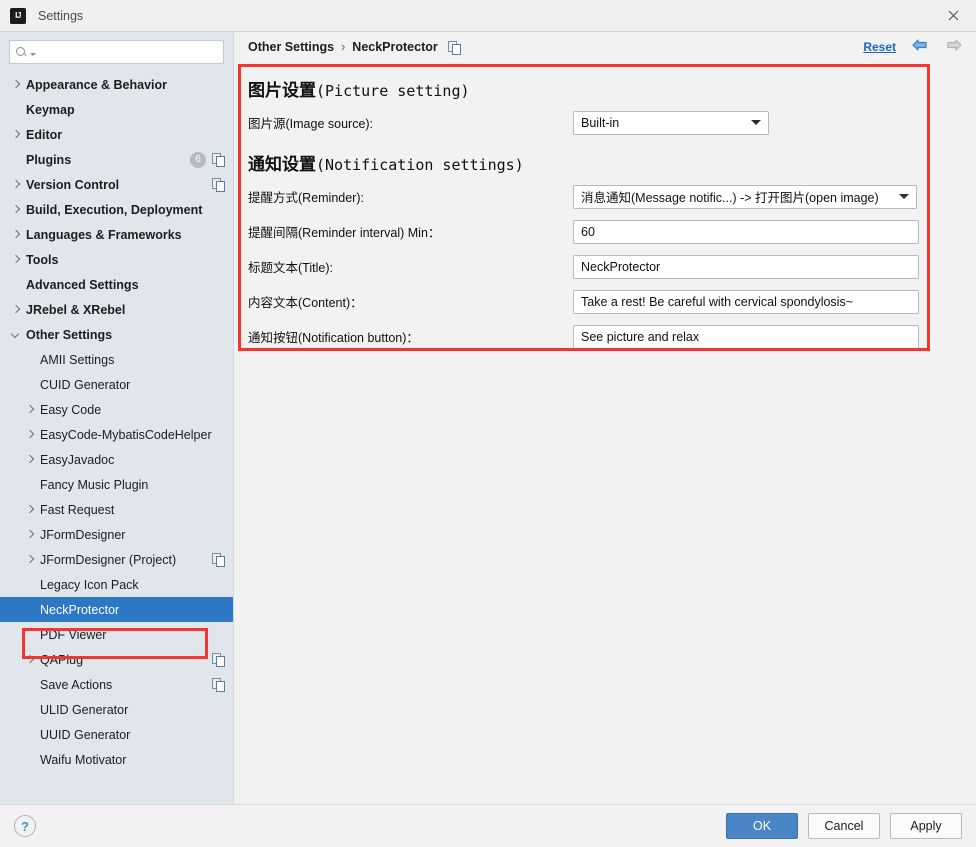 Image resolution: width=976 pixels, height=847 pixels. What do you see at coordinates (116, 534) in the screenshot?
I see `sidebar-item-jformdesigner: JFormDesigner` at bounding box center [116, 534].